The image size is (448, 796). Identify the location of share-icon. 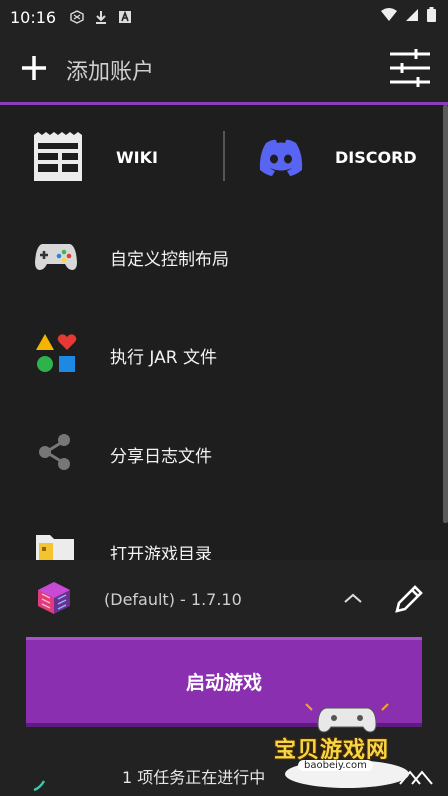
(54, 452).